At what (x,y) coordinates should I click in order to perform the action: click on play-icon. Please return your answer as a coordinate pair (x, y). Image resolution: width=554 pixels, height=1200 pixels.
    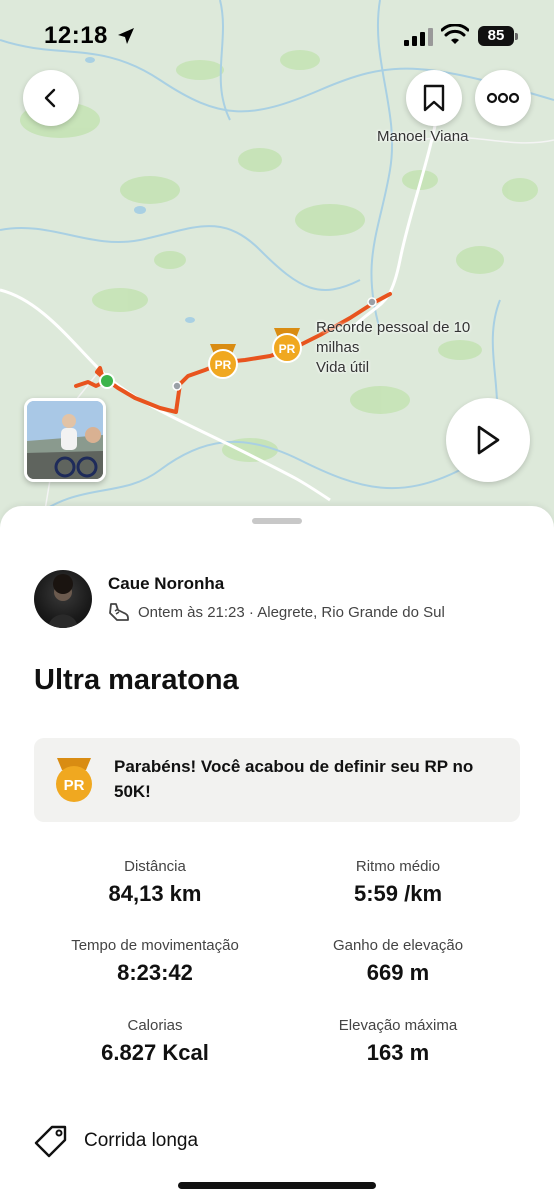
    Looking at the image, I should click on (488, 440).